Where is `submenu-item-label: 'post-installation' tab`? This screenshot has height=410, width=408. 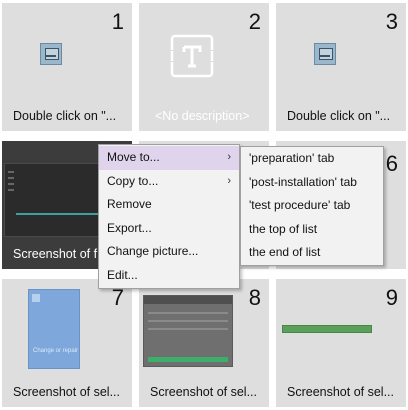 submenu-item-label: 'post-installation' tab is located at coordinates (303, 181).